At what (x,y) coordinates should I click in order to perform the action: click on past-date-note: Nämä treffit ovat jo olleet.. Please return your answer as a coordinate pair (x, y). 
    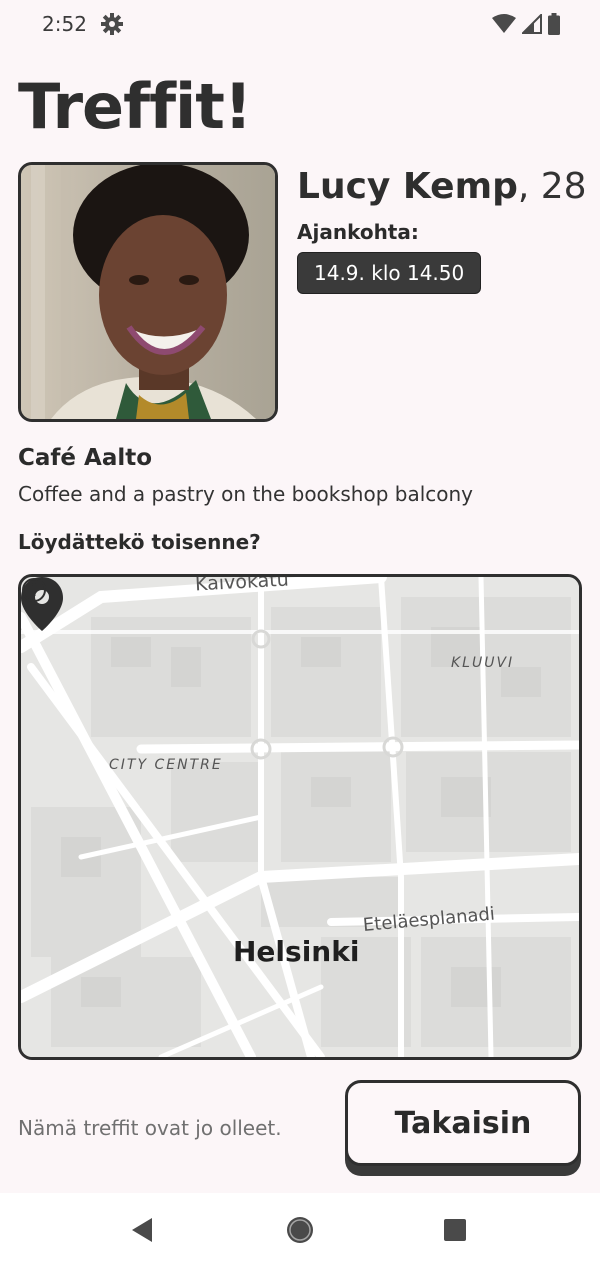
    Looking at the image, I should click on (150, 1128).